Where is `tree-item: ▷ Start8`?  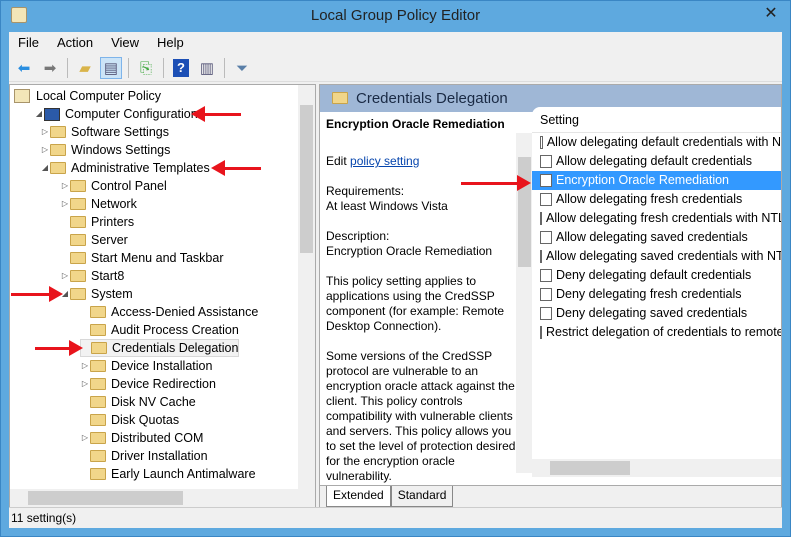
tree-item: ▷ Start8 is located at coordinates (92, 276).